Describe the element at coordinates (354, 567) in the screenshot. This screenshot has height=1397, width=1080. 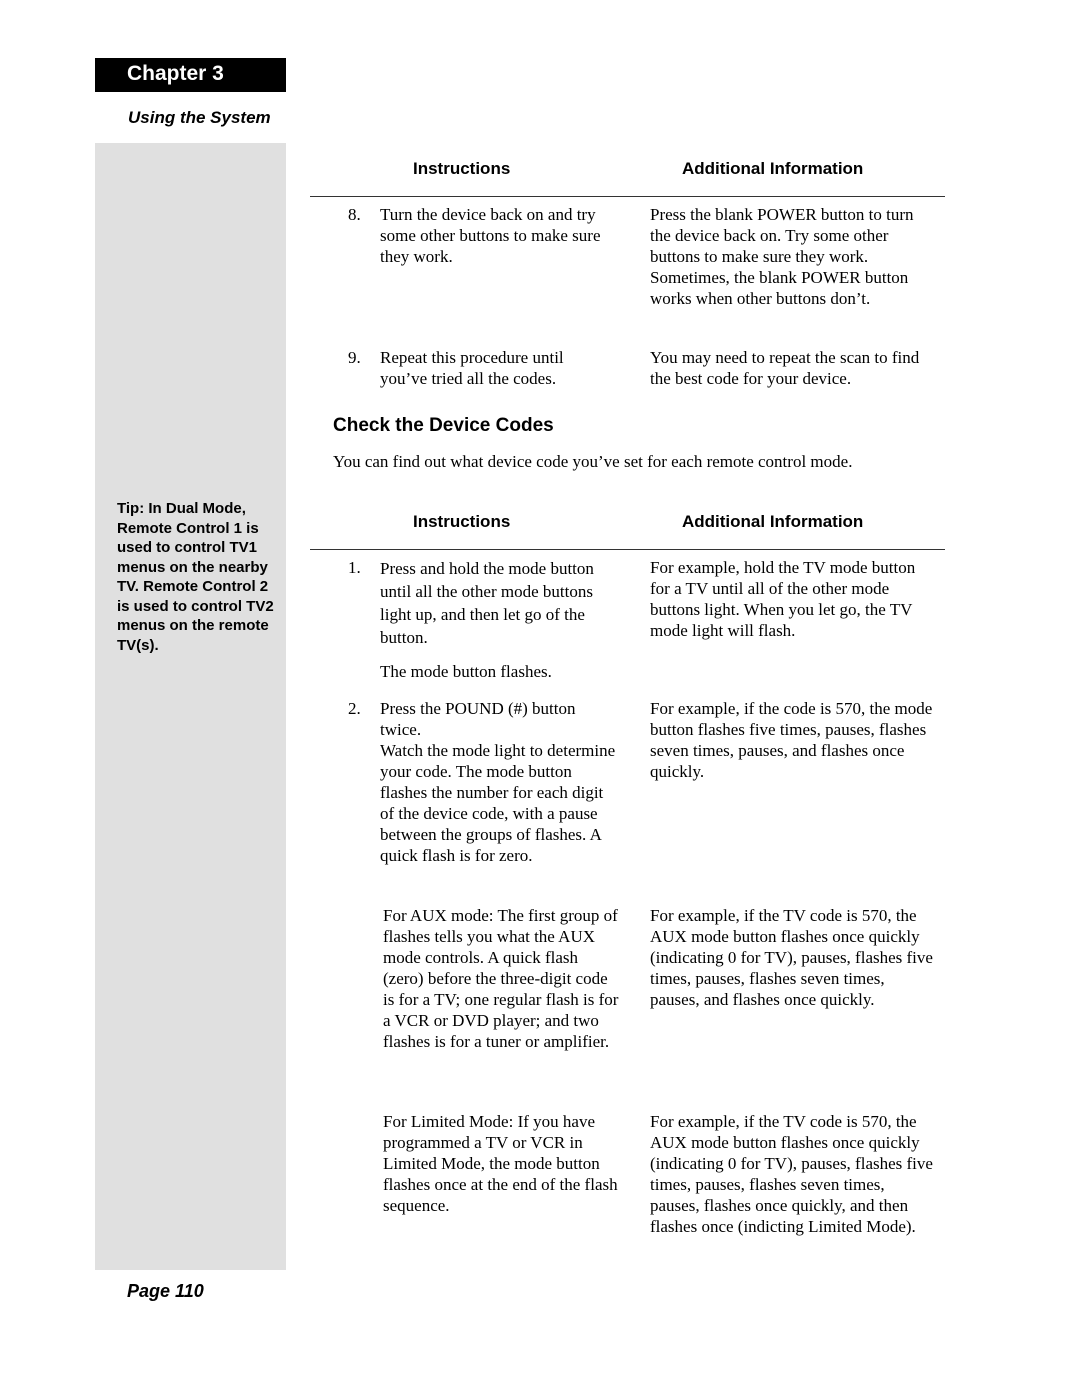
I see `step-number: 1.` at that location.